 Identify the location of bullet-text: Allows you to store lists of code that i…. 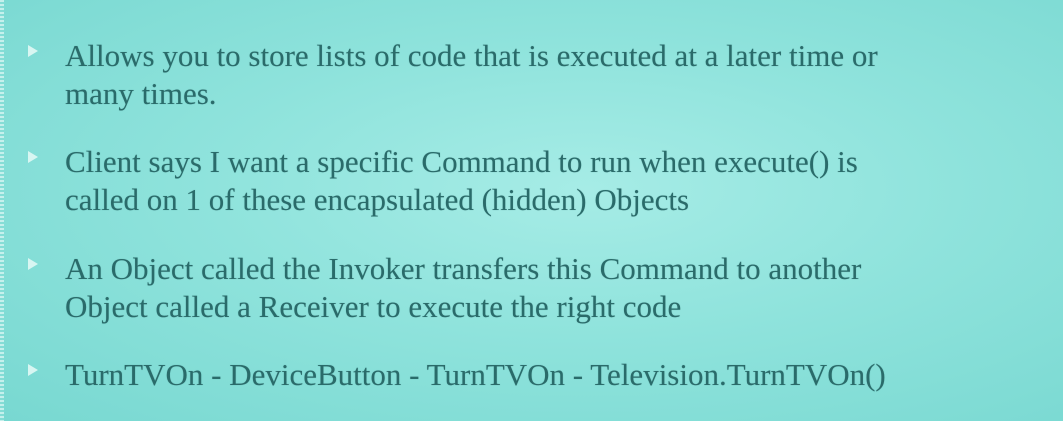
(471, 74).